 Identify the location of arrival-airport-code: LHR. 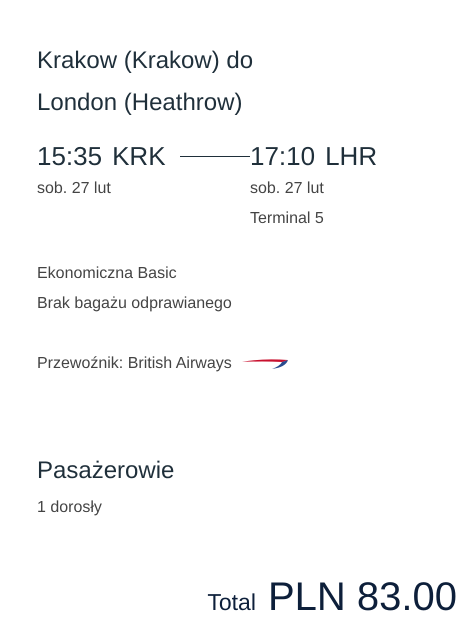
(351, 156).